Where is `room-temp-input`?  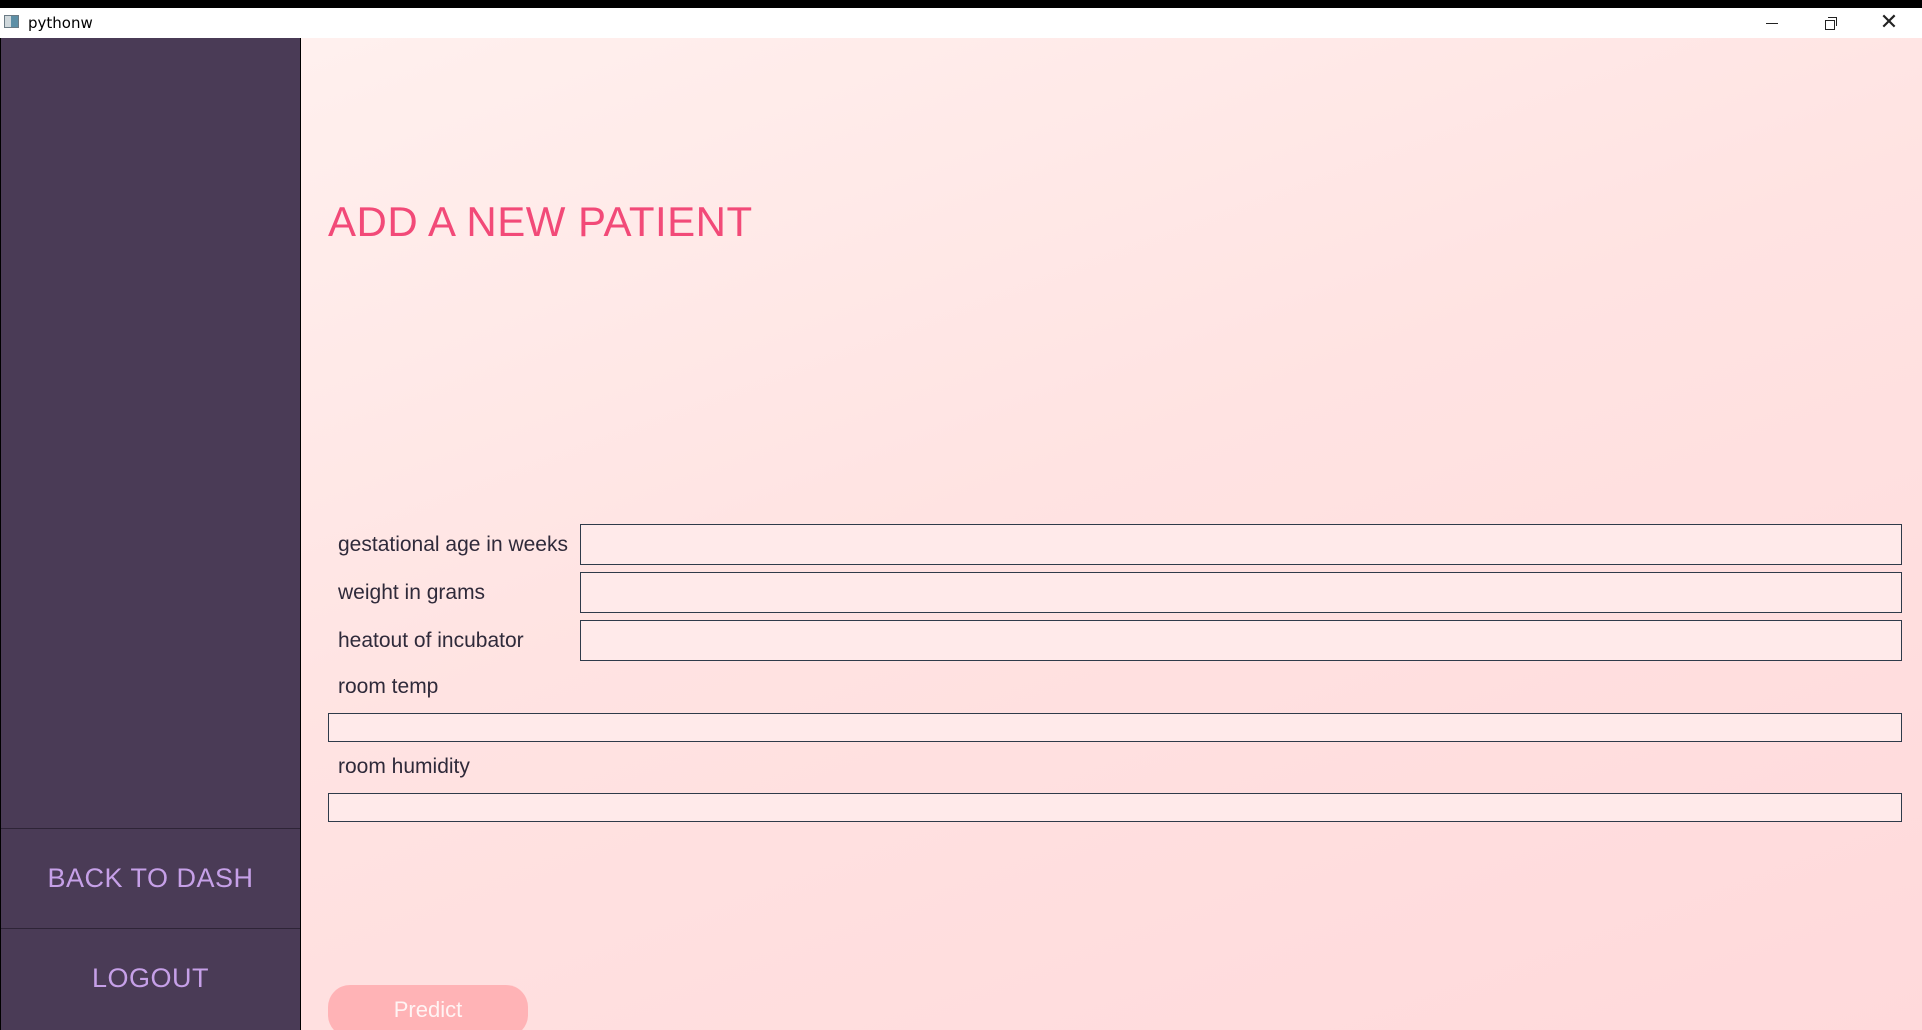
room-temp-input is located at coordinates (1115, 727).